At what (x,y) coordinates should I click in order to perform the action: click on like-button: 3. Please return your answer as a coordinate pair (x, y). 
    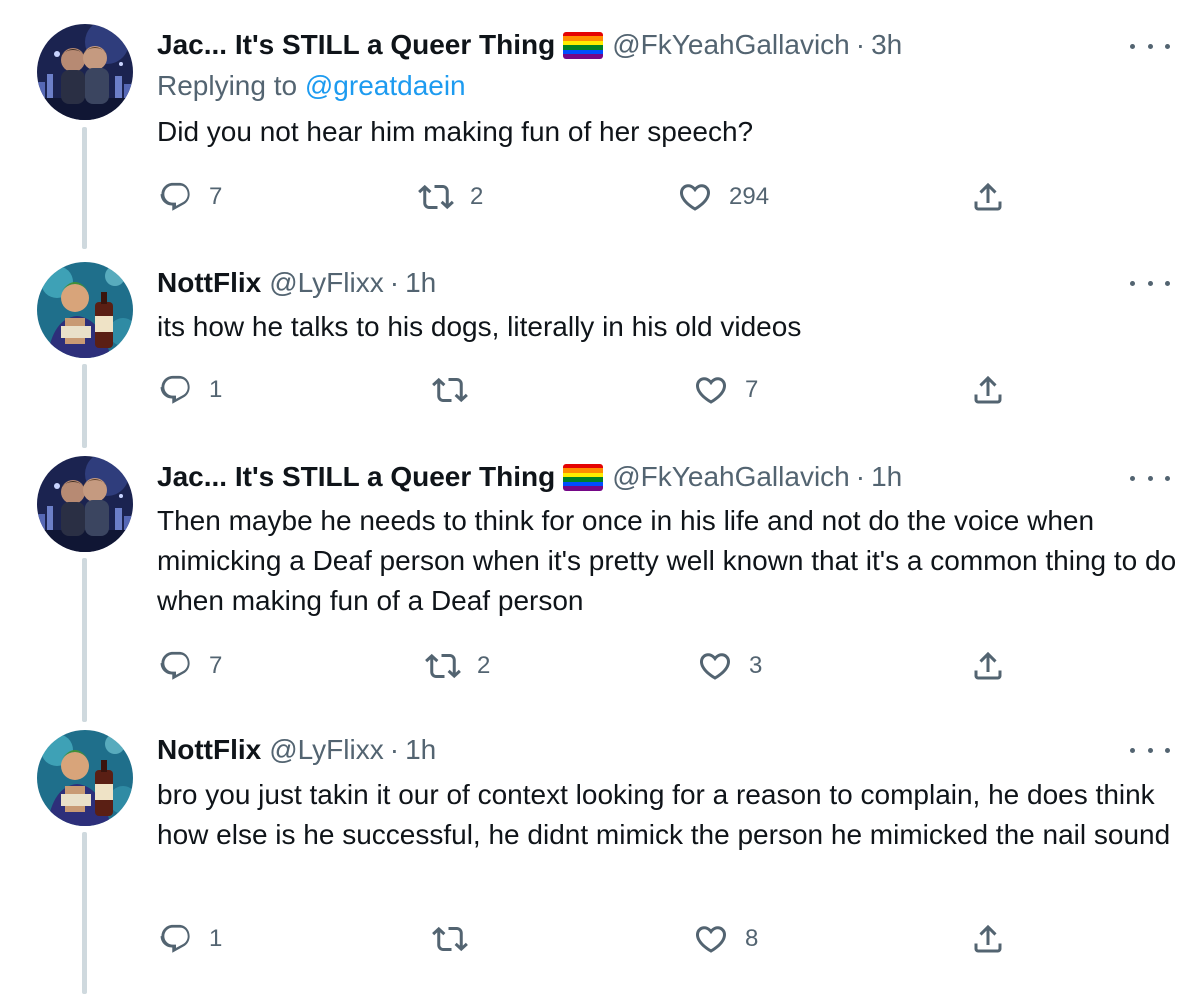
    Looking at the image, I should click on (729, 666).